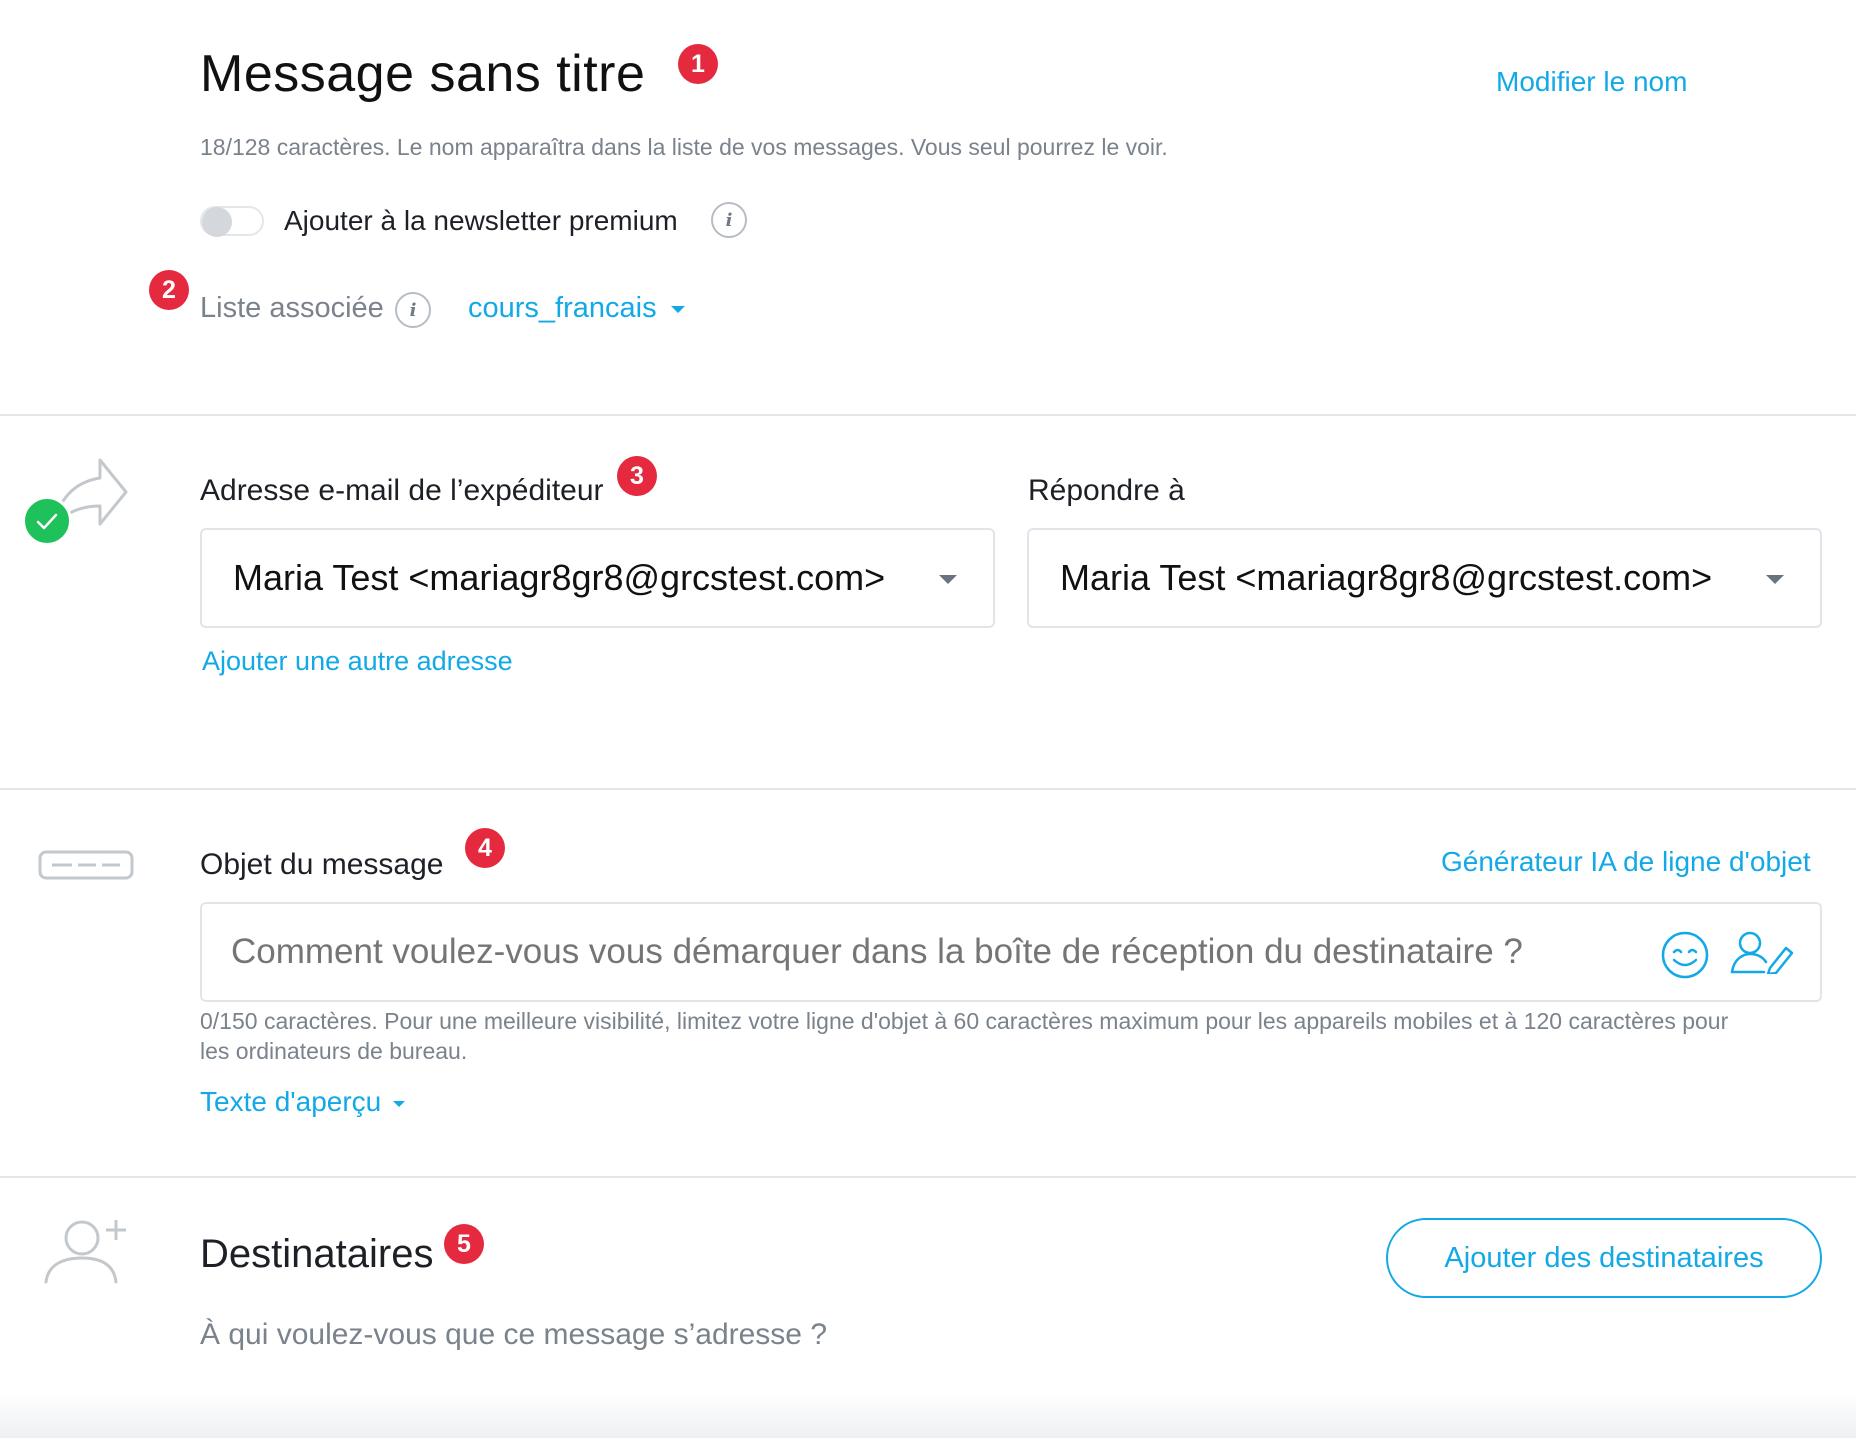 The width and height of the screenshot is (1856, 1438). I want to click on check-icon, so click(47, 521).